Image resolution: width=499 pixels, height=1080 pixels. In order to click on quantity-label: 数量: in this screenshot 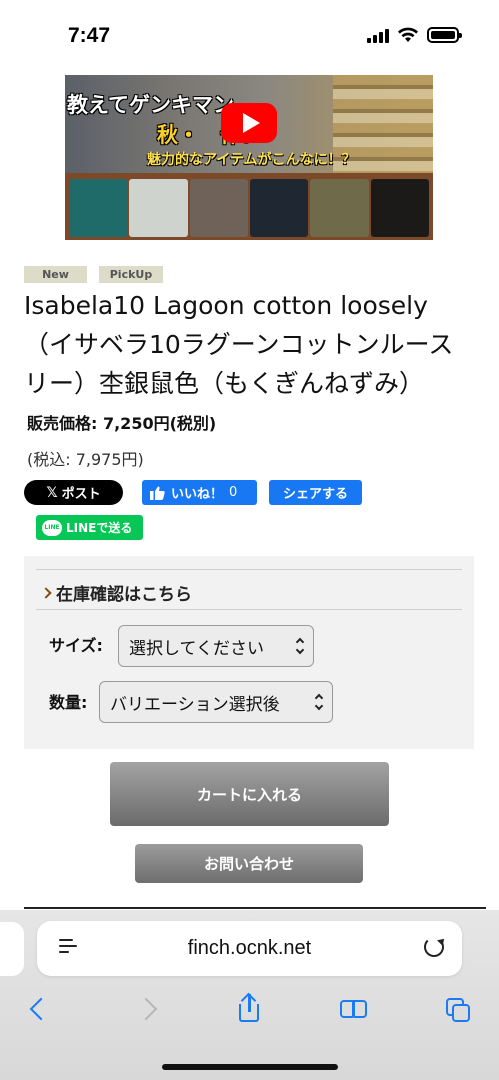, I will do `click(68, 702)`.